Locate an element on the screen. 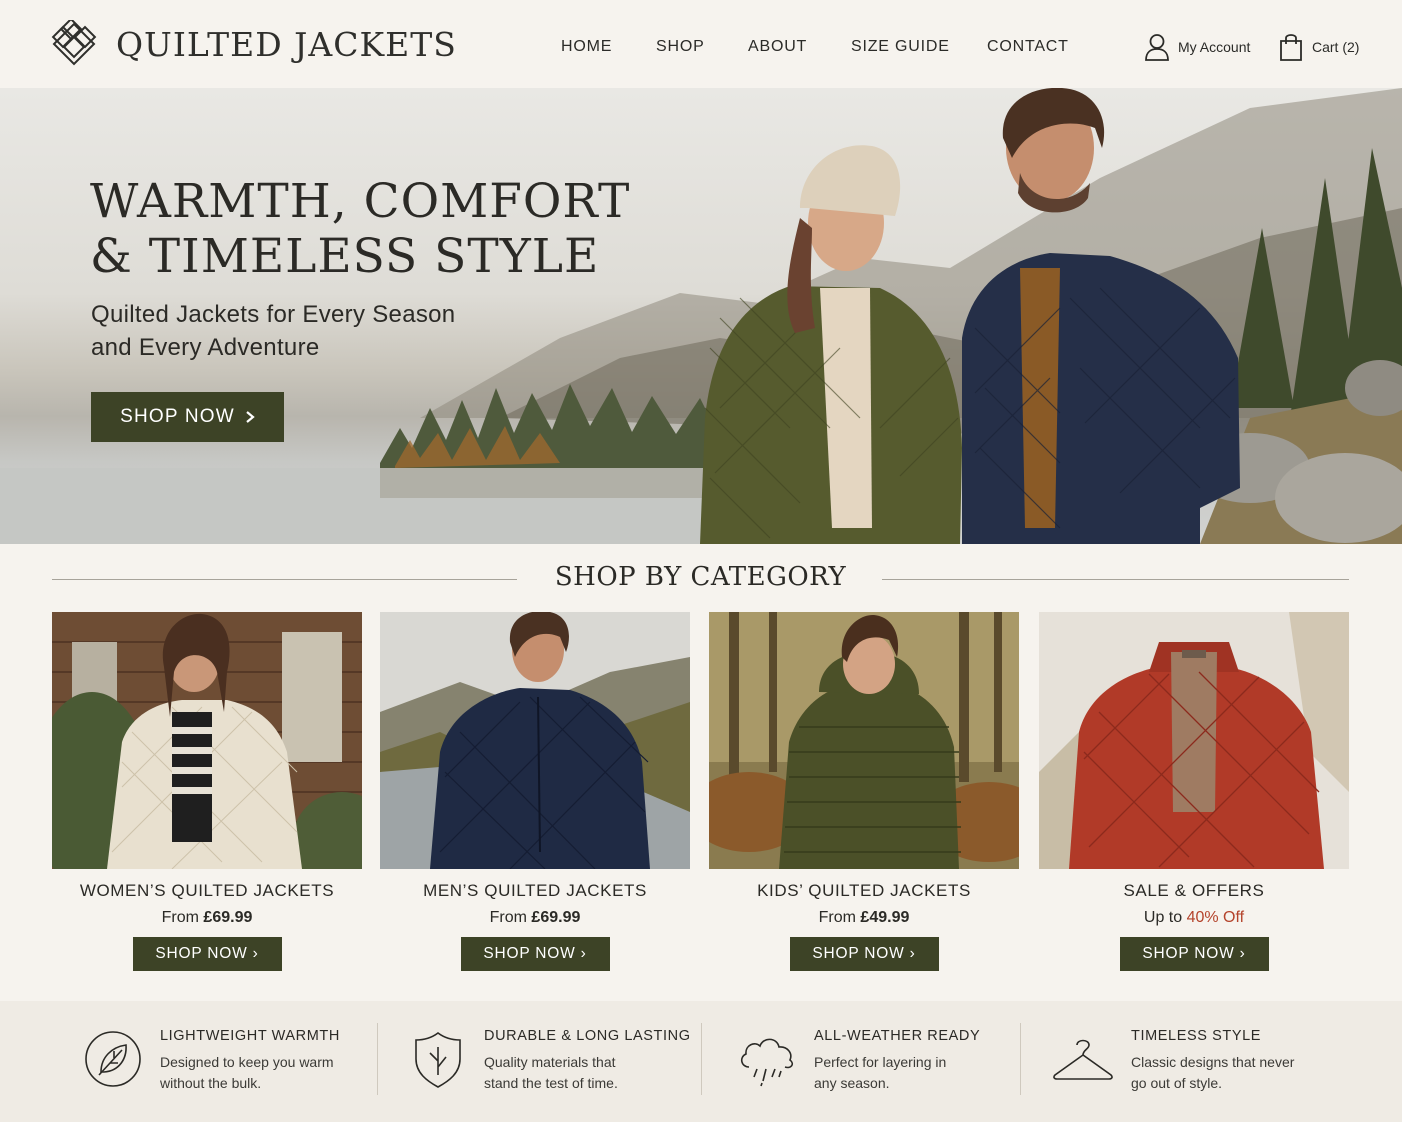 Image resolution: width=1402 pixels, height=1122 pixels. feature-desc-line-1: Classic designs that never is located at coordinates (1213, 1062).